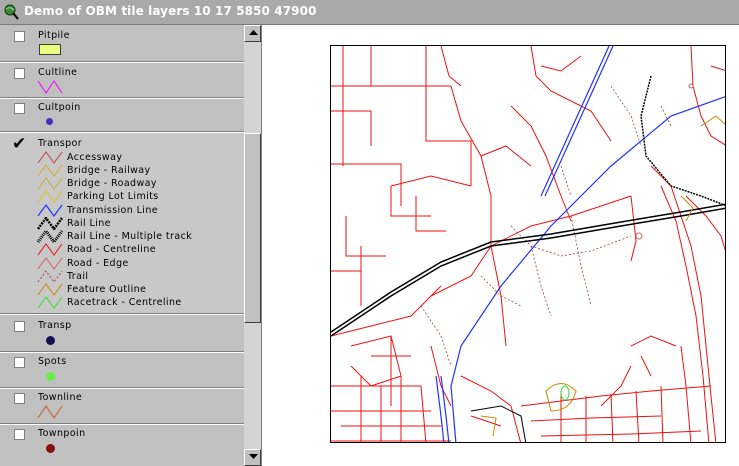  Describe the element at coordinates (54, 35) in the screenshot. I see `layer-name: Pitpile` at that location.